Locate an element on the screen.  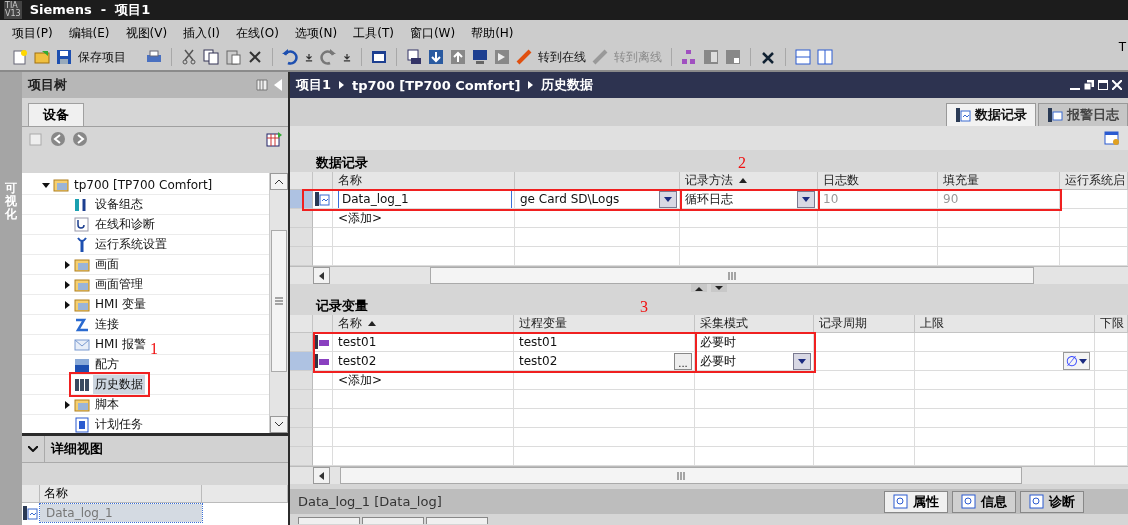
toolbar-button: 转到在线 is located at coordinates (562, 57).